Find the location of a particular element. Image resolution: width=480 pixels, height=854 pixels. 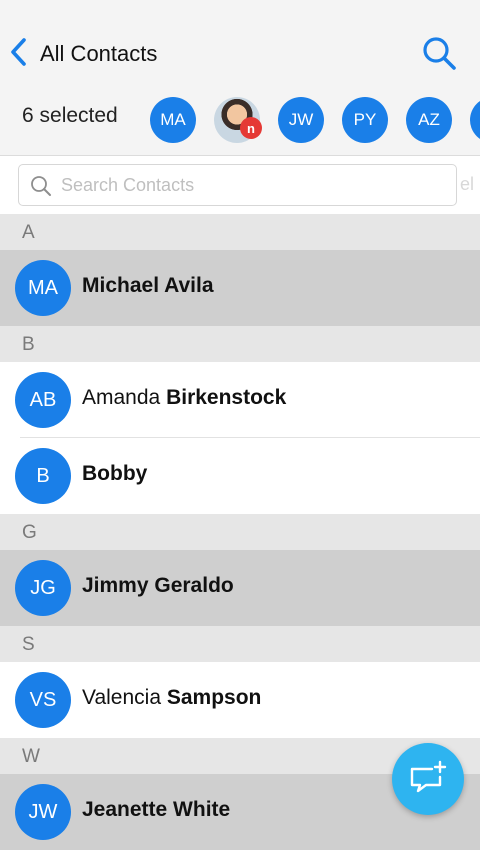

selected-chip-jw: JW is located at coordinates (301, 120).